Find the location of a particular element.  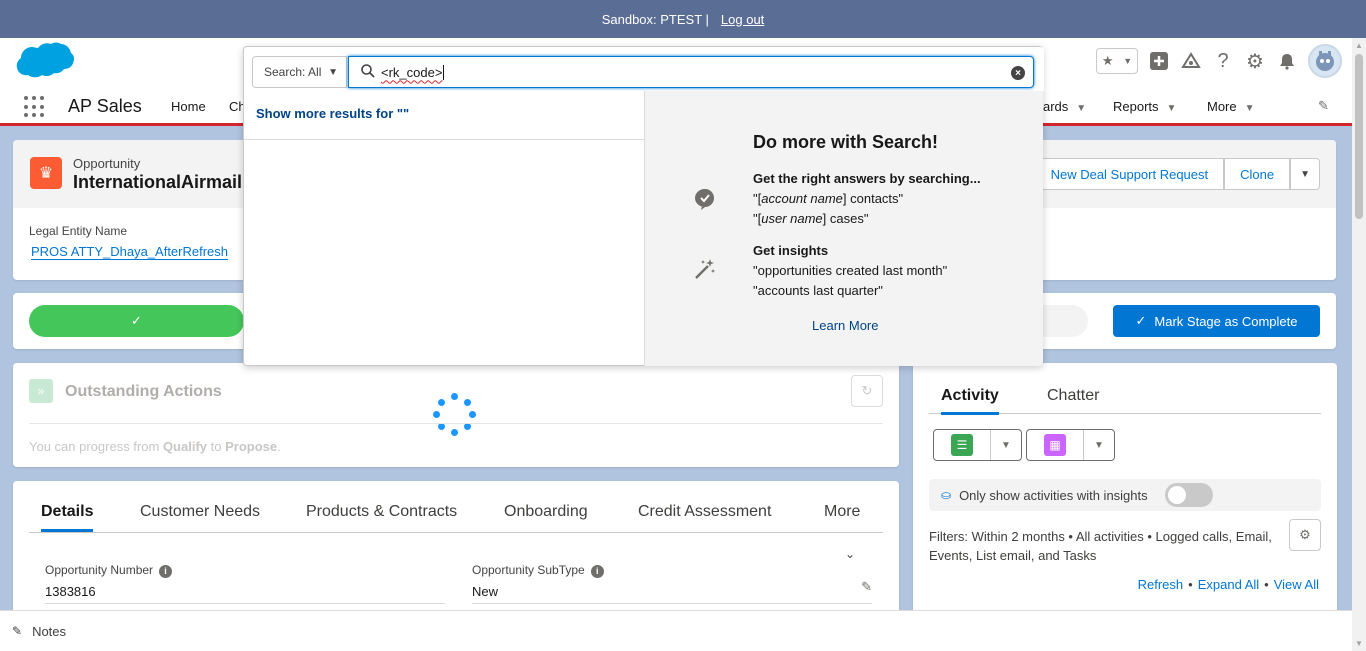

new-task-button: ☰ is located at coordinates (962, 445).